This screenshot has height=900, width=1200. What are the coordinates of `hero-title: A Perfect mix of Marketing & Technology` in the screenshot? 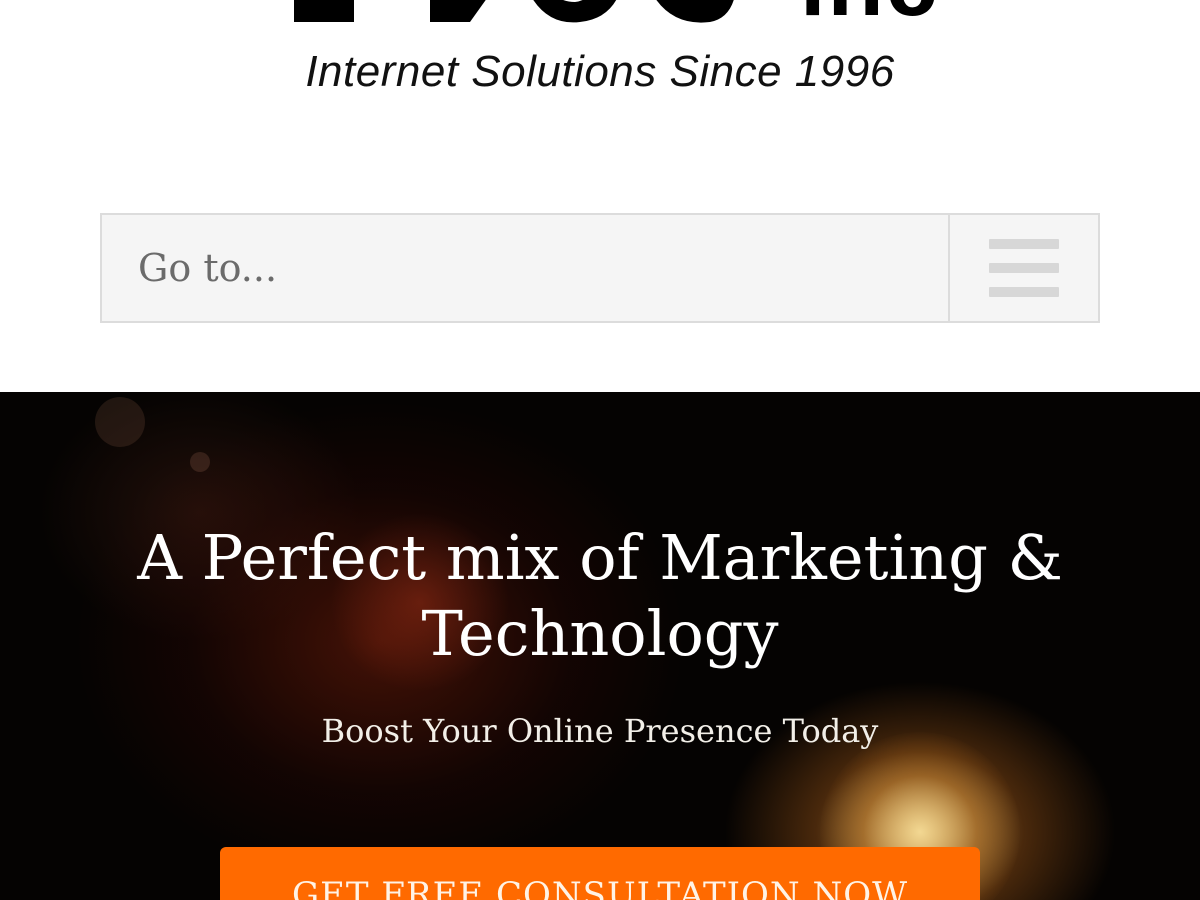 It's located at (600, 595).